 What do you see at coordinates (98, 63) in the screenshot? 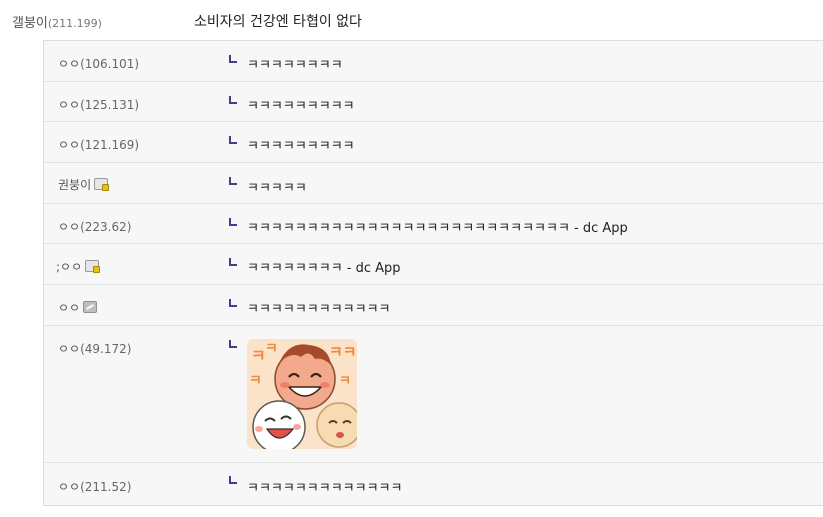
I see `reply-author: ㅇㅇ(106.101)` at bounding box center [98, 63].